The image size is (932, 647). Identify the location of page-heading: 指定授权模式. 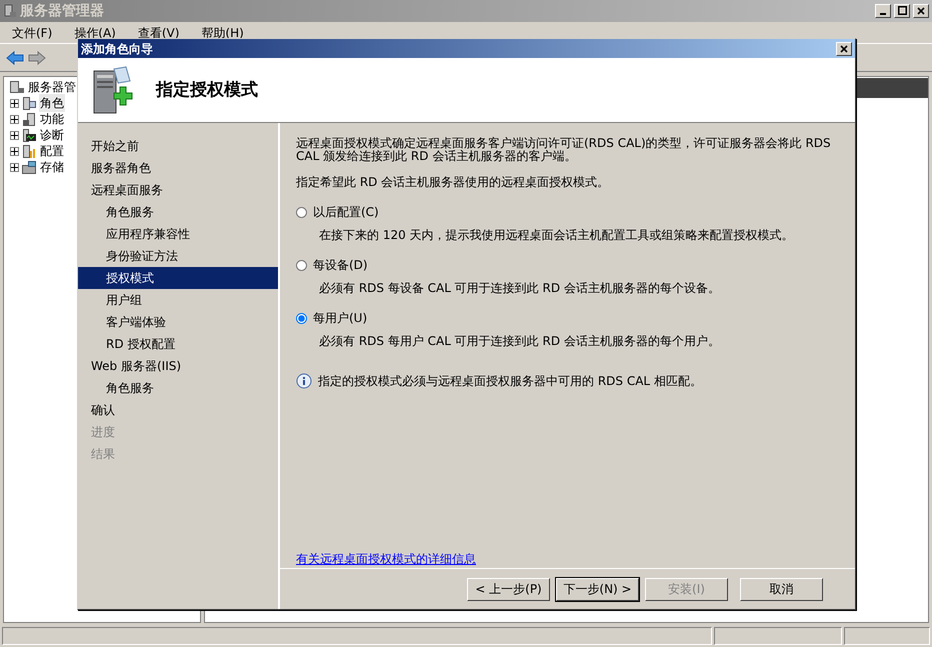
(207, 90).